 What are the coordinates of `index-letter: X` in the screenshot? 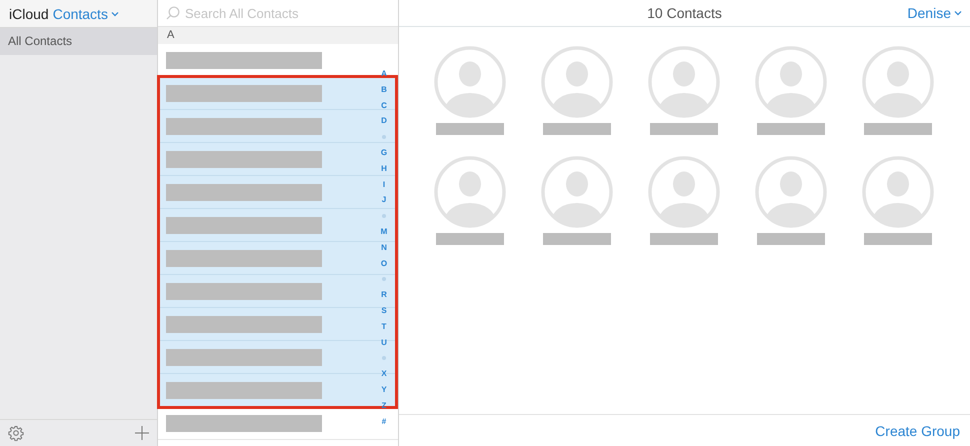 It's located at (384, 374).